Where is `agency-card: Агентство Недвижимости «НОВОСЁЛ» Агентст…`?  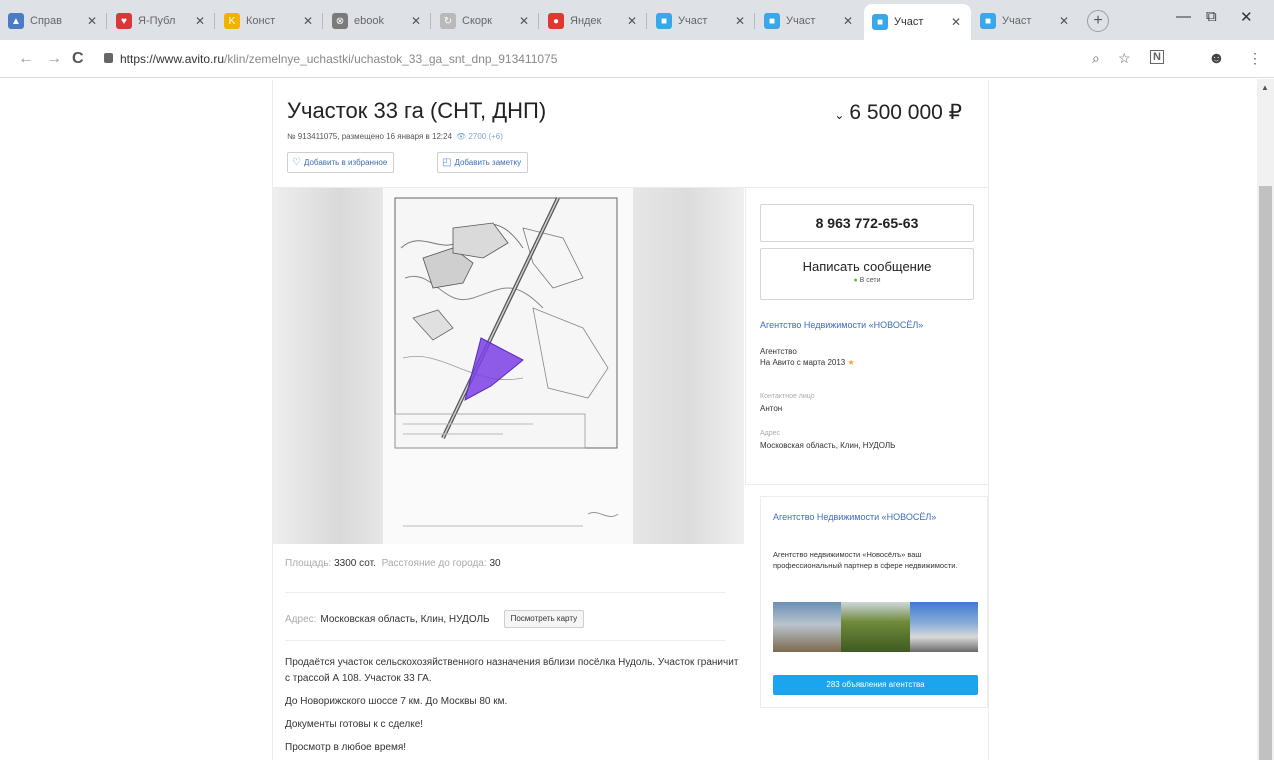
agency-card: Агентство Недвижимости «НОВОСЁЛ» Агентст… is located at coordinates (874, 602).